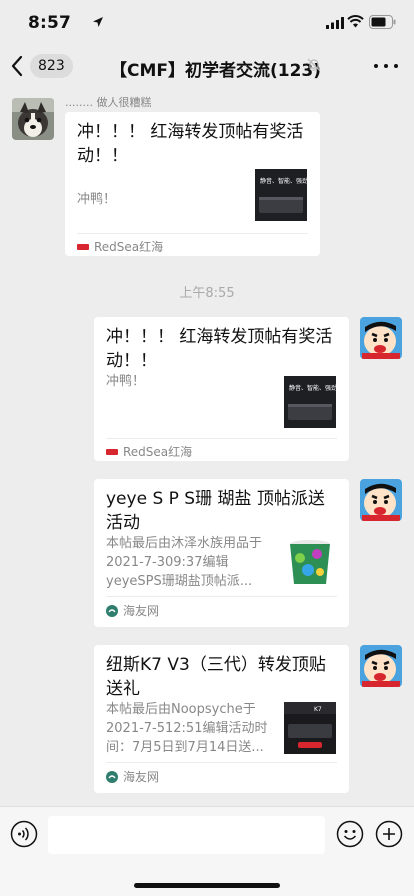  Describe the element at coordinates (350, 834) in the screenshot. I see `emoji-icon` at that location.